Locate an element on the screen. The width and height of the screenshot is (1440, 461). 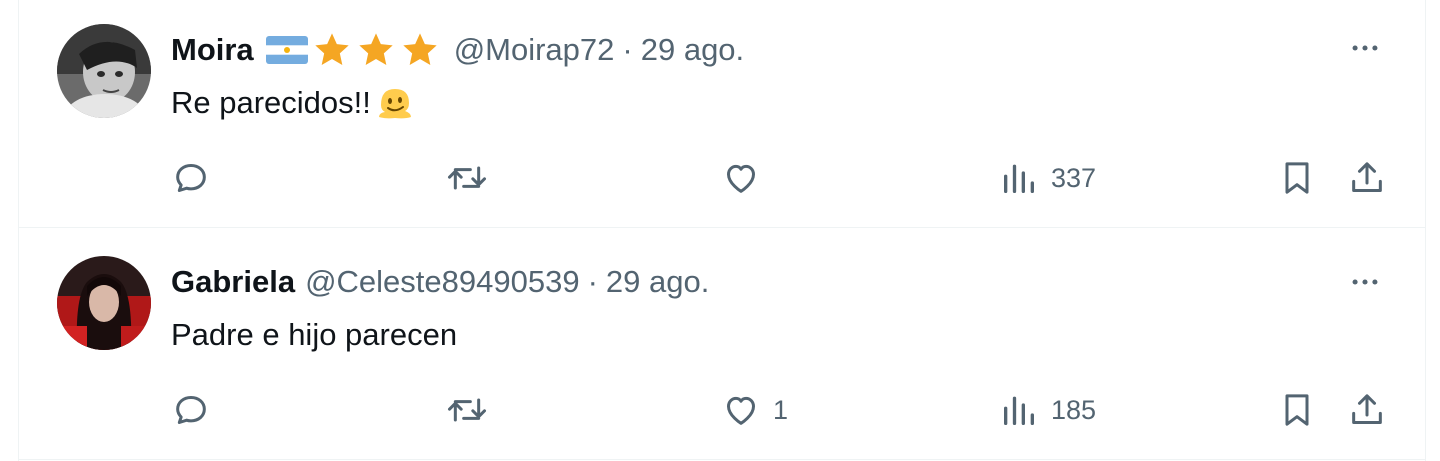
views-button: 337 is located at coordinates (1047, 178).